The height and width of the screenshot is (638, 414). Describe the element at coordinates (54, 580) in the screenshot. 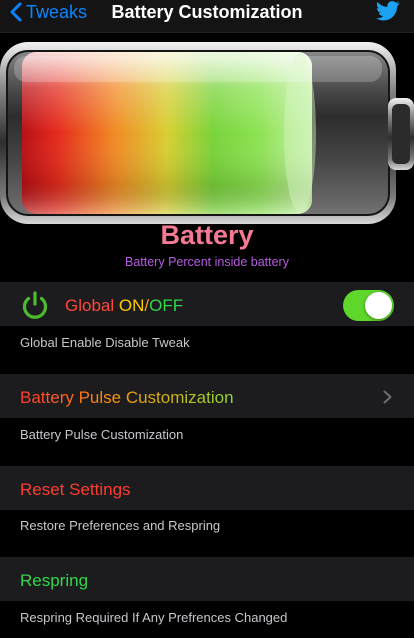

I see `respring-label: Respring` at that location.